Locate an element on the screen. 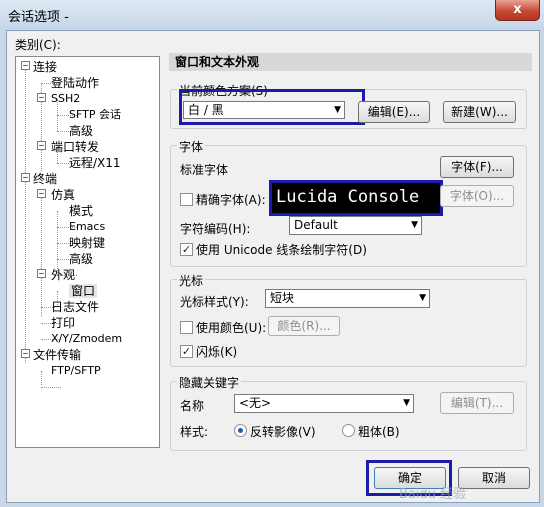  tree-item-terminal: 终端 is located at coordinates (45, 179).